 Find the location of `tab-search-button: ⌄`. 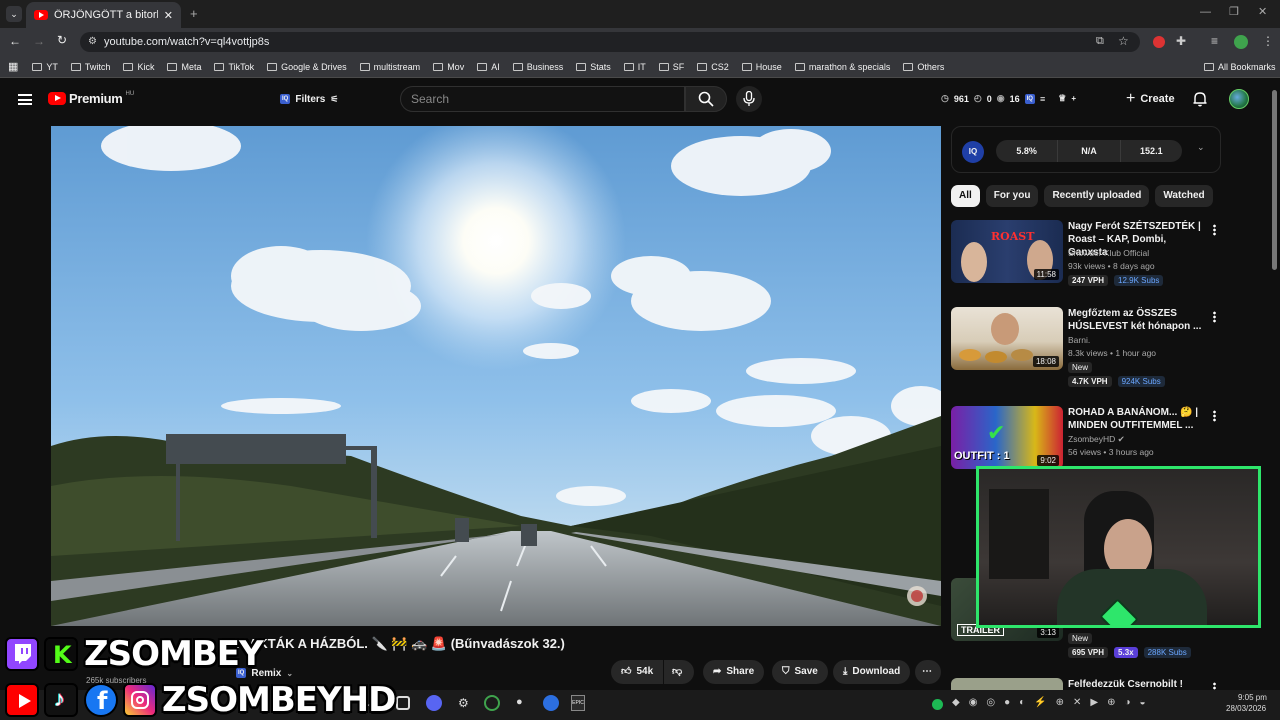

tab-search-button: ⌄ is located at coordinates (14, 14).